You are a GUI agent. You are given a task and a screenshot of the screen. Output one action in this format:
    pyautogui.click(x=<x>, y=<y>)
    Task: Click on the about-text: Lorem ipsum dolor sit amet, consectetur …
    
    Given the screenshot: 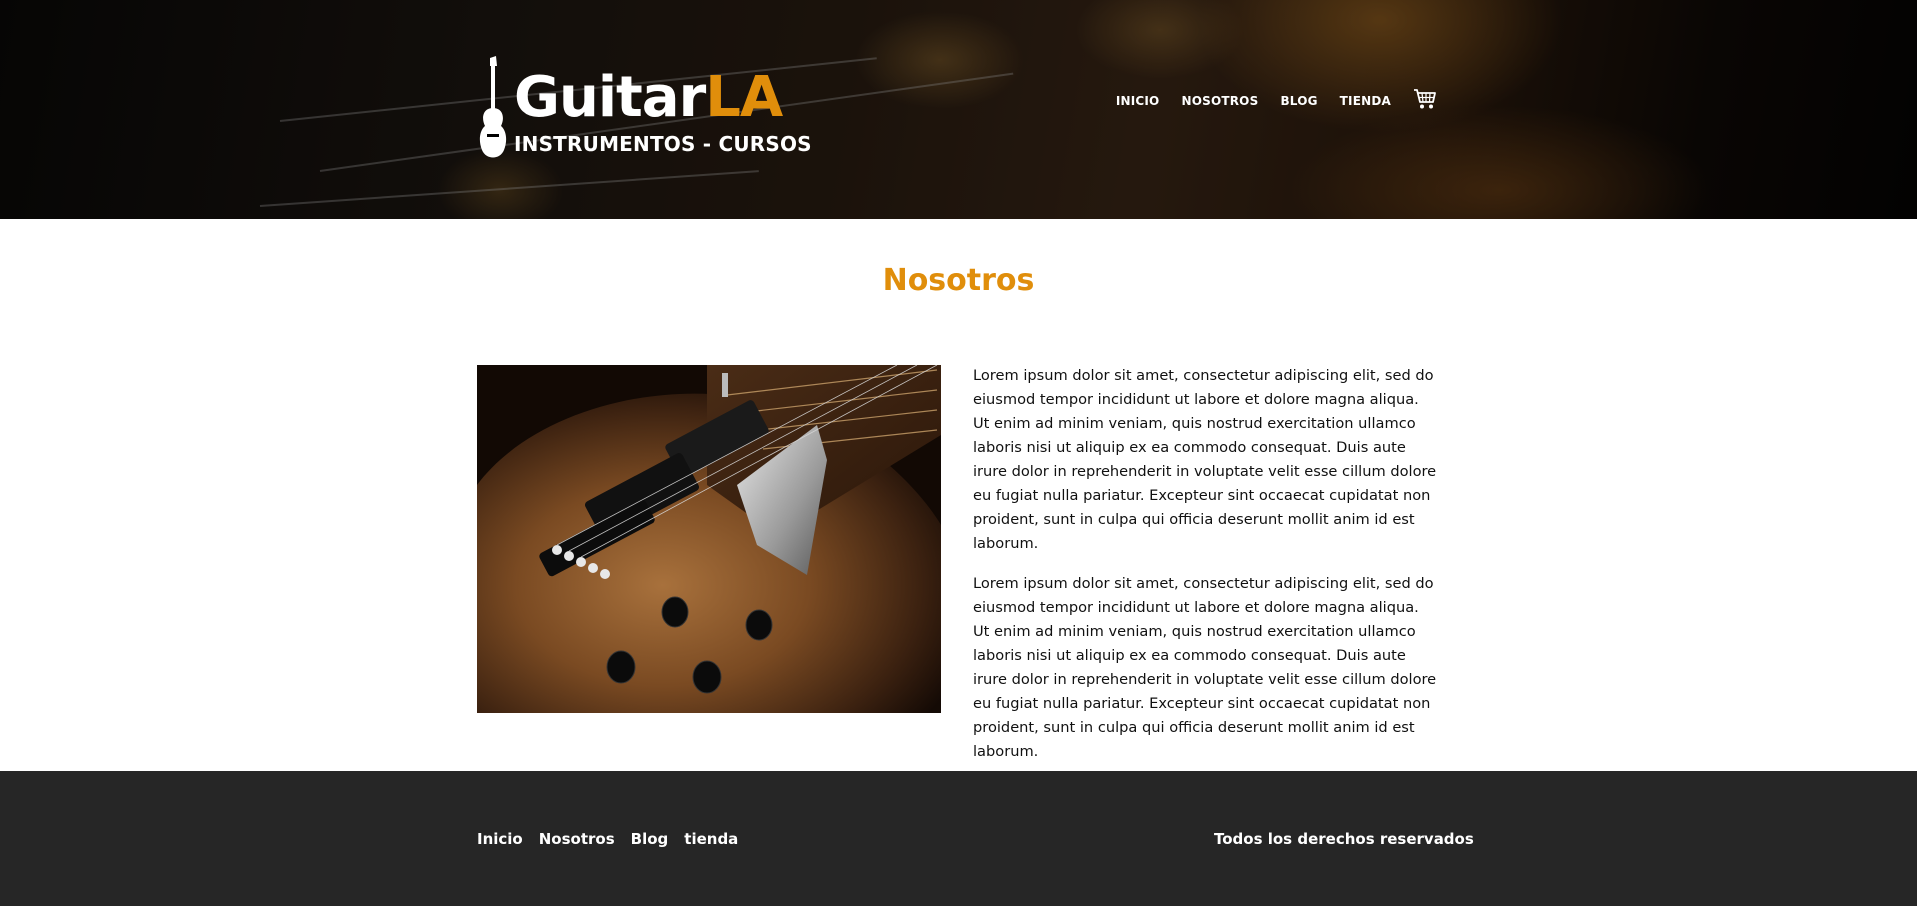 What is the action you would take?
    pyautogui.click(x=1205, y=564)
    